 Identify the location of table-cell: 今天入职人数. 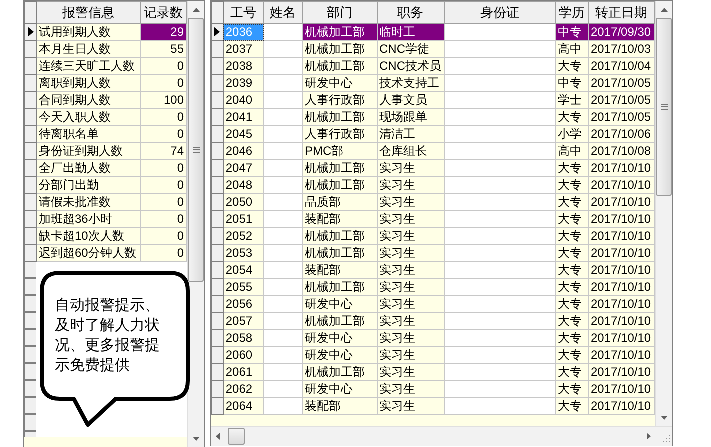
(88, 117).